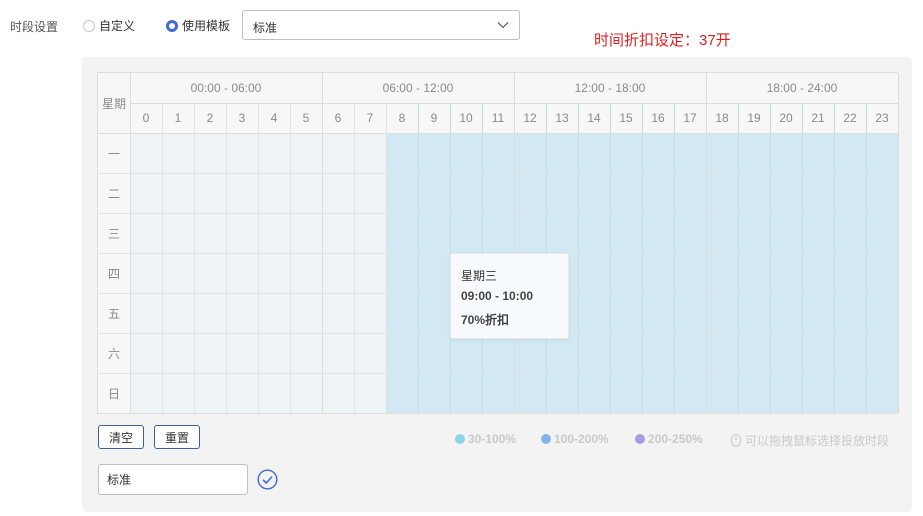  What do you see at coordinates (89, 25) in the screenshot?
I see `radio-custom-dot` at bounding box center [89, 25].